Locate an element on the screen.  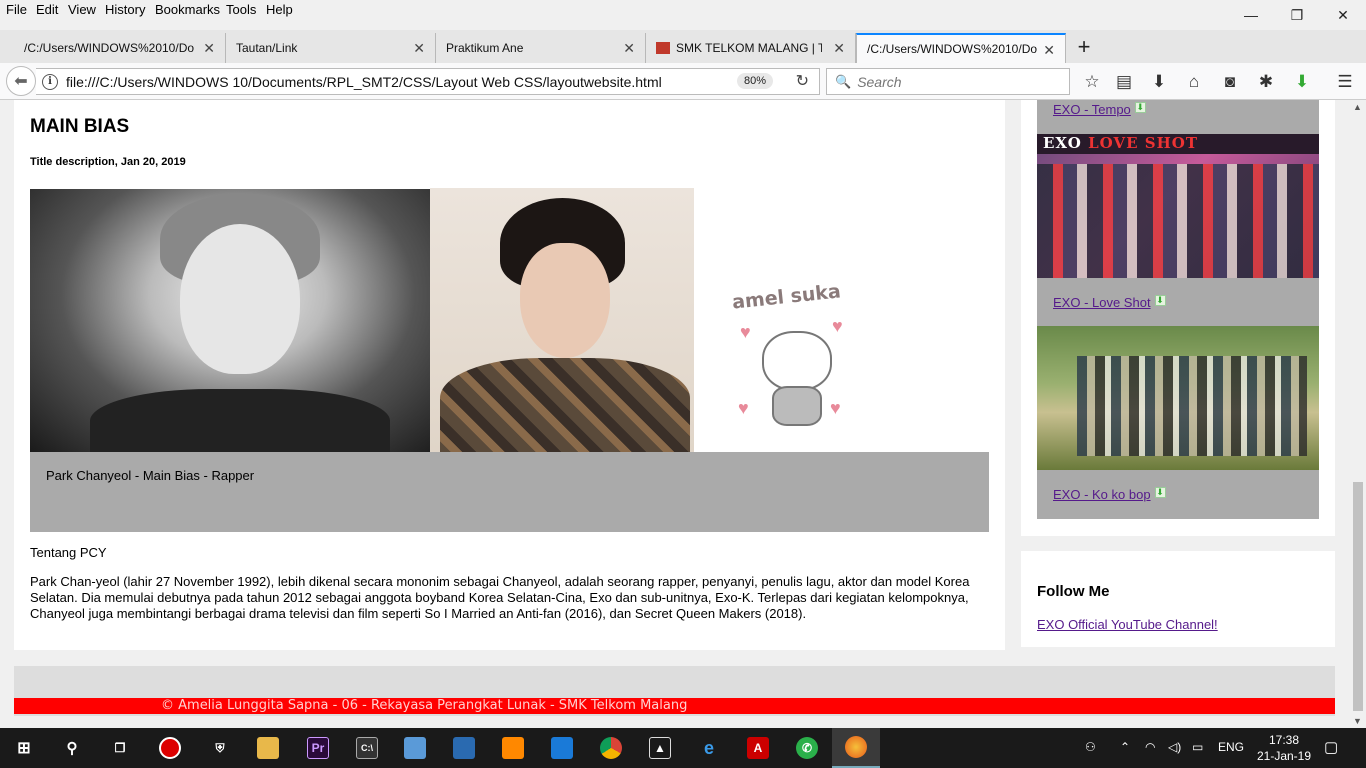
cube-icon is located at coordinates (415, 748).